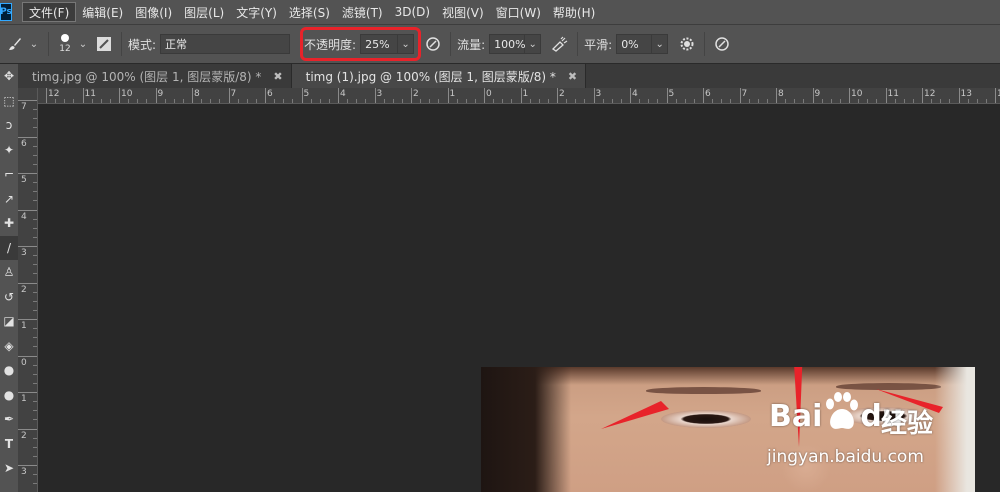 Image resolution: width=1000 pixels, height=492 pixels. Describe the element at coordinates (24, 289) in the screenshot. I see `ruler-left-label: 2` at that location.